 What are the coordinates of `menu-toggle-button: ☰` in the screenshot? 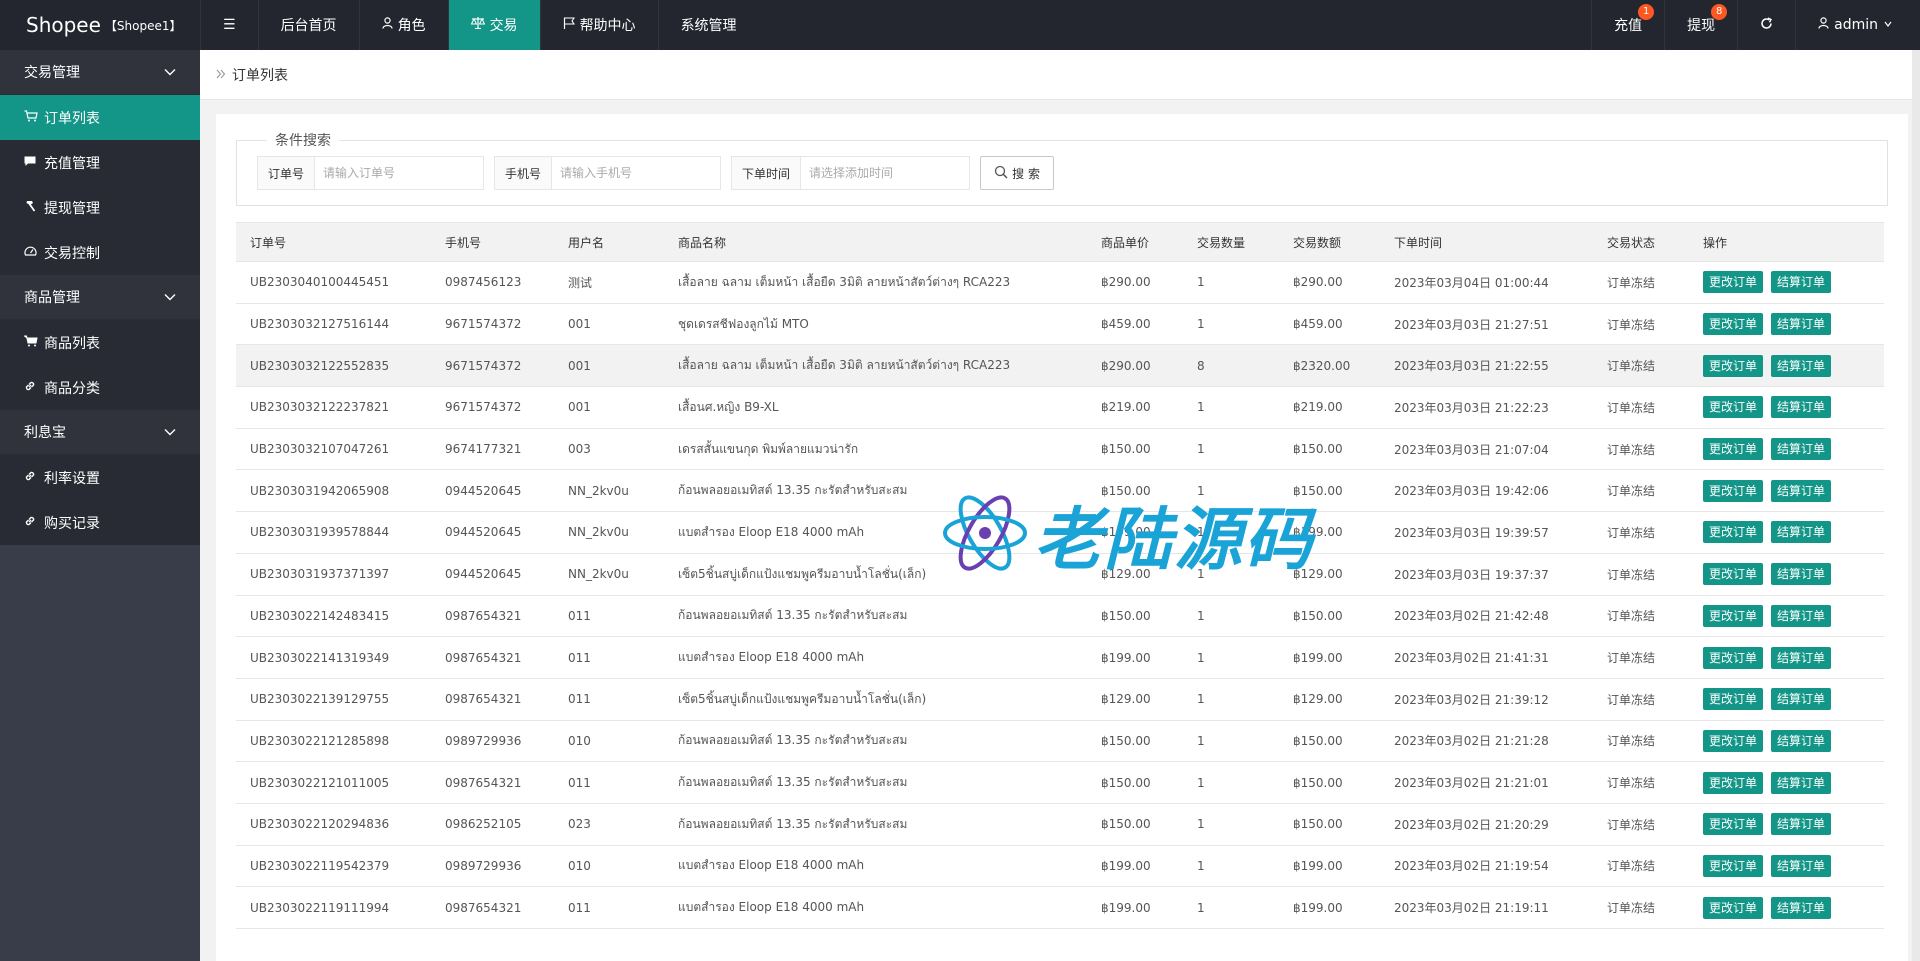 It's located at (229, 25).